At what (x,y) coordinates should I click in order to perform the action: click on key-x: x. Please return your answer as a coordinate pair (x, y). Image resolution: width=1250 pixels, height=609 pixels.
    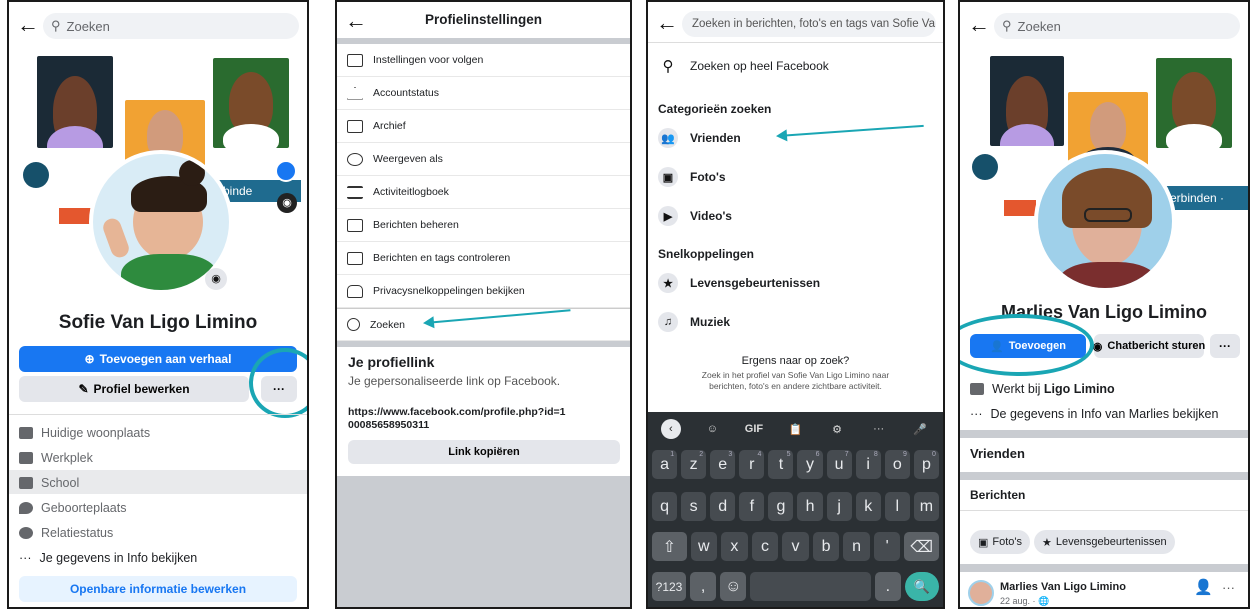
    Looking at the image, I should click on (734, 546).